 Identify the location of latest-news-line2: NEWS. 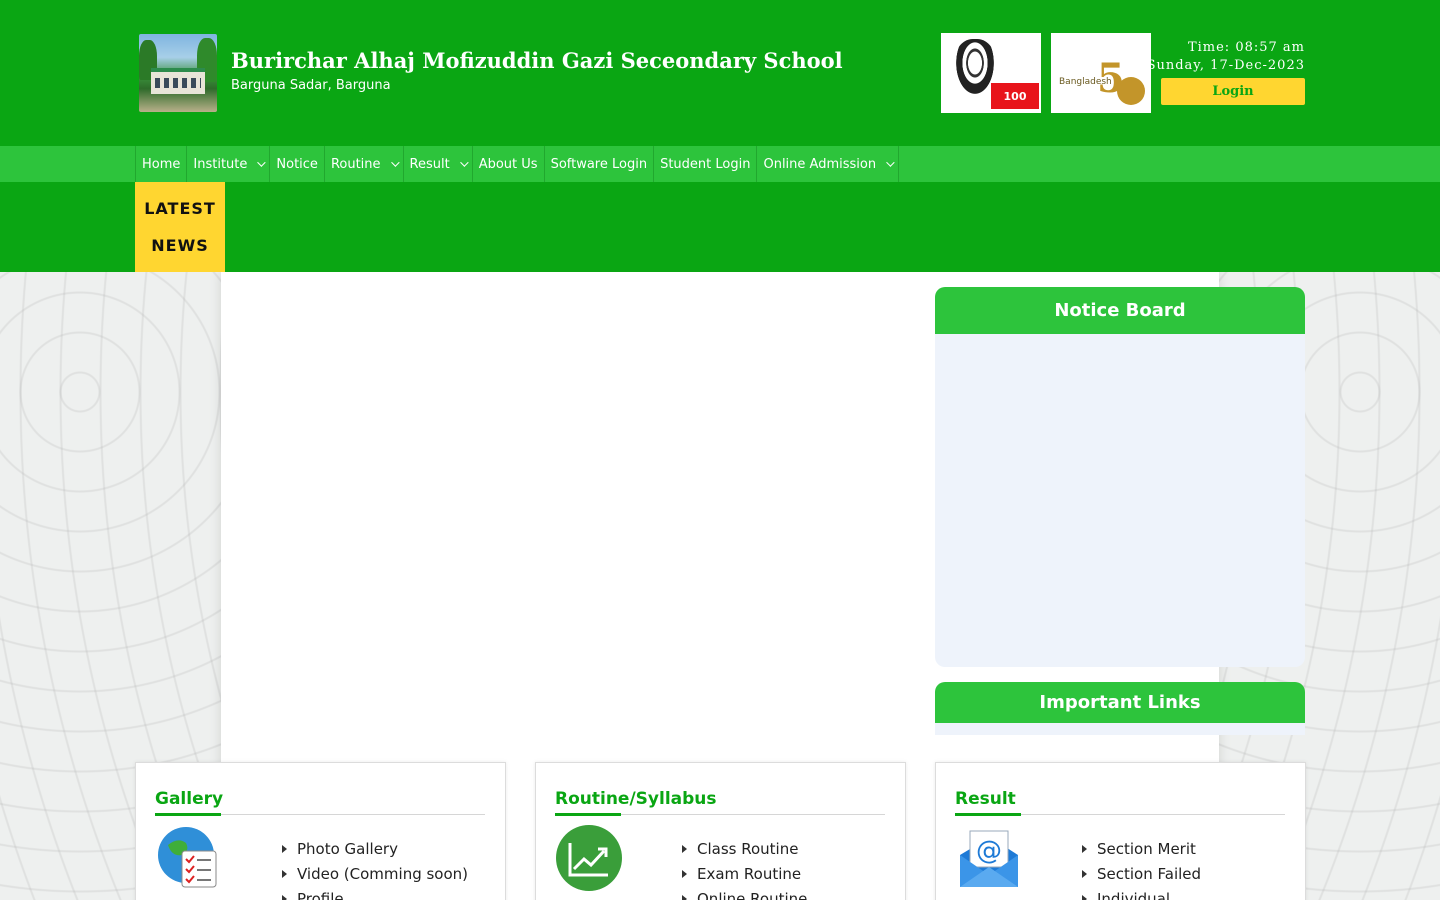
(180, 245).